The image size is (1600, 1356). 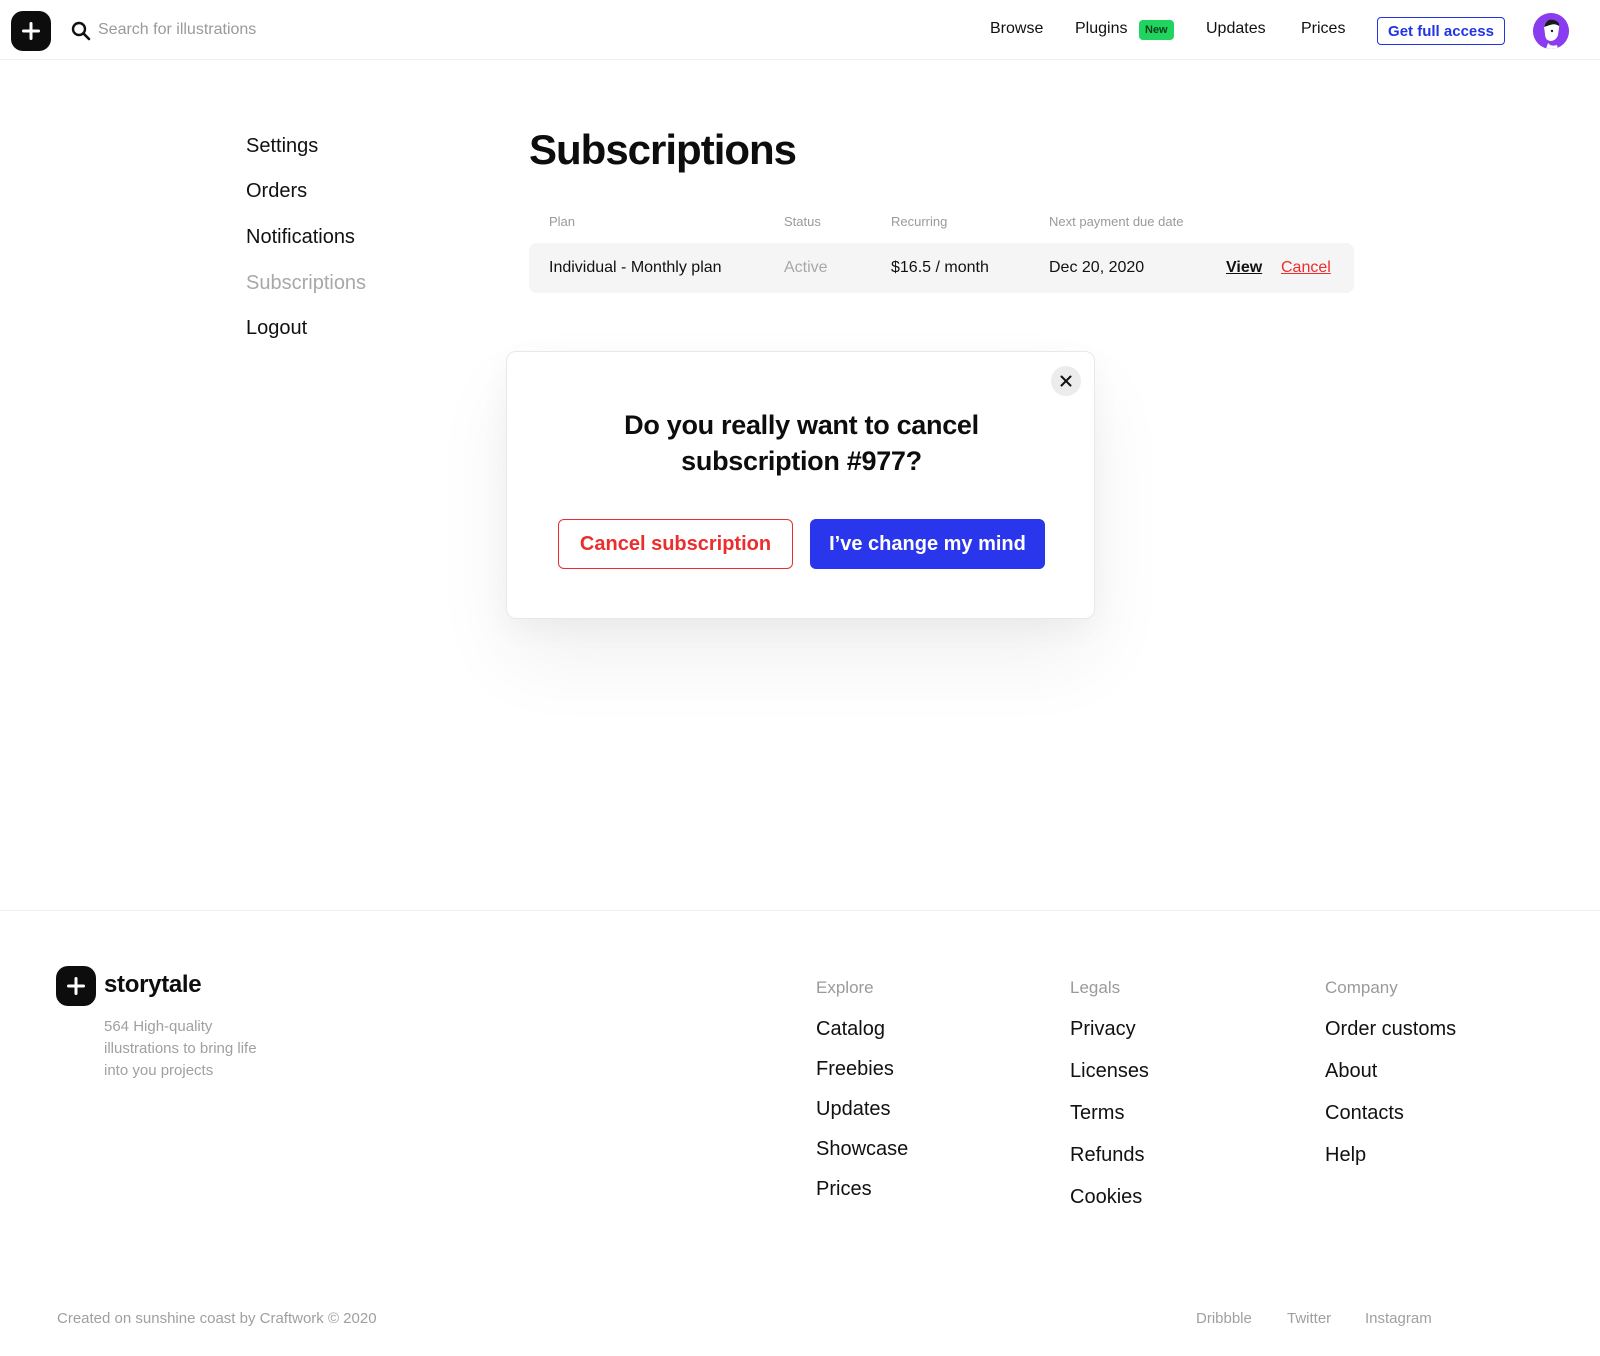 What do you see at coordinates (153, 984) in the screenshot?
I see `footer-brand-name: storytale` at bounding box center [153, 984].